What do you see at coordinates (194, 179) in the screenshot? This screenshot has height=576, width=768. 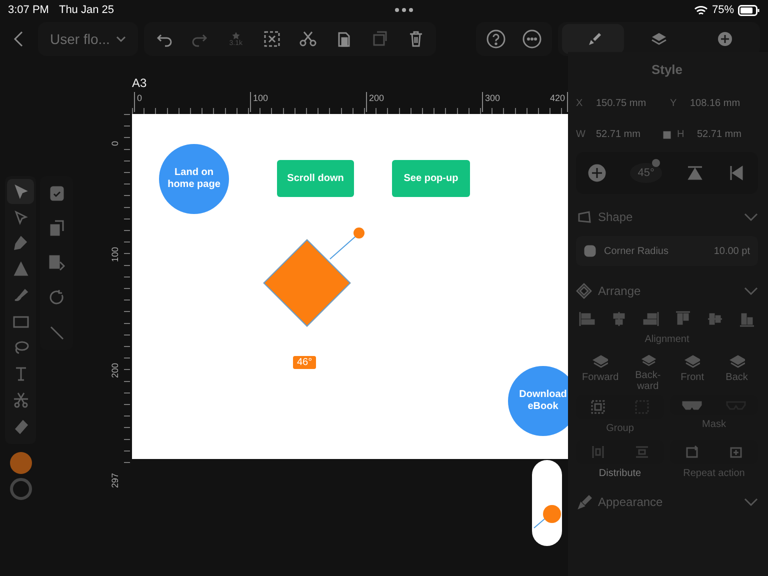 I see `flow-circle-node: Land on home page` at bounding box center [194, 179].